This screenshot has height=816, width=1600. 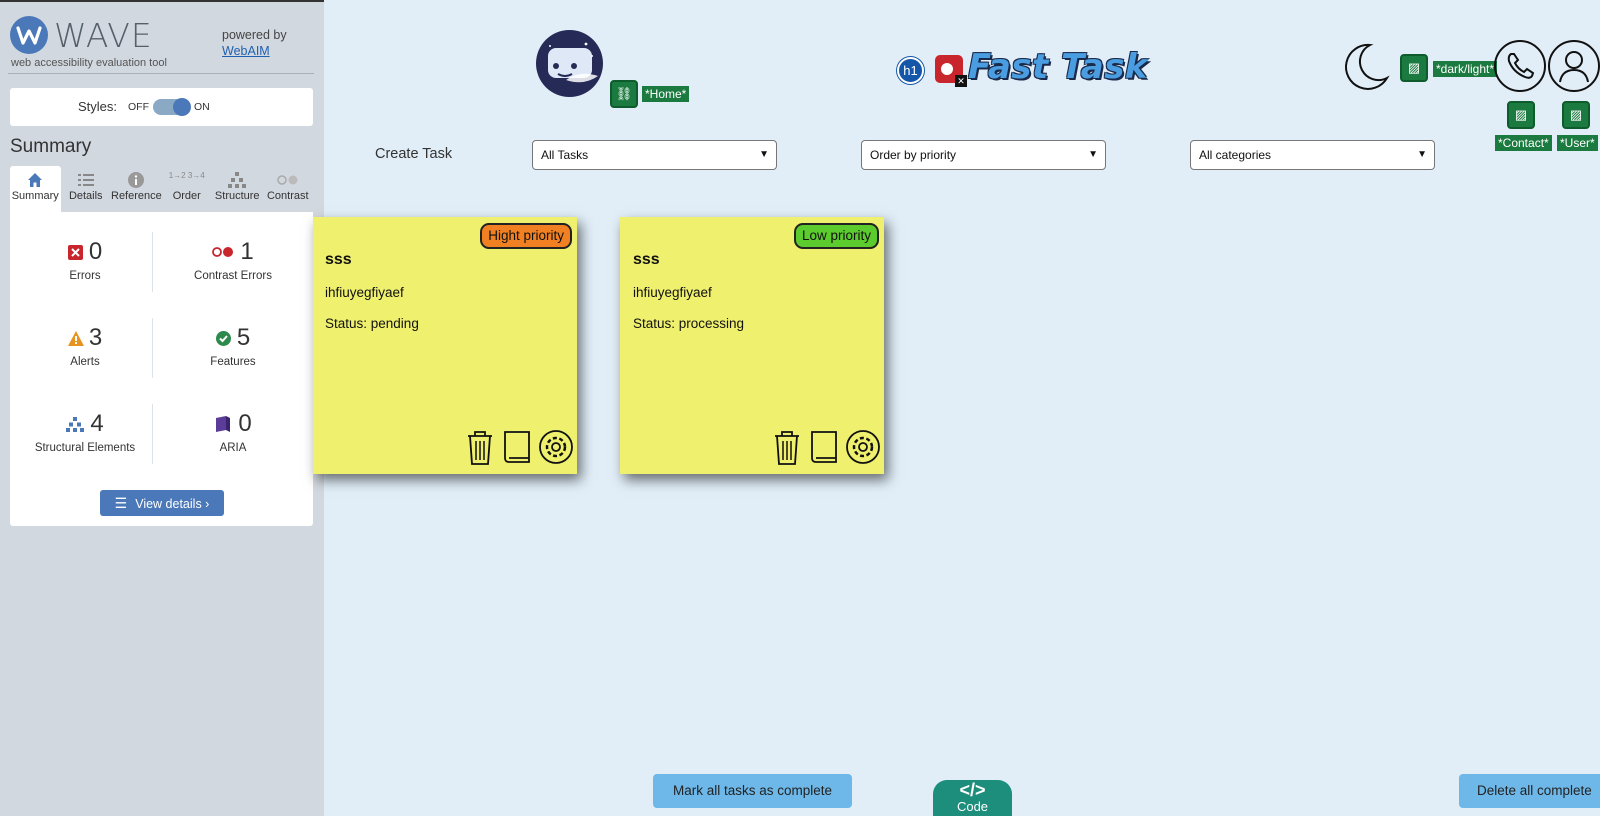 I want to click on styles-toggle-box: Styles: OFF ON, so click(x=161, y=107).